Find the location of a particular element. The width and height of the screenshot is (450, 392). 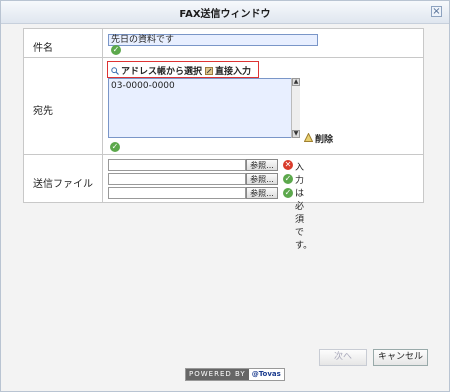

powered-by-label: POWERED BY is located at coordinates (217, 374).